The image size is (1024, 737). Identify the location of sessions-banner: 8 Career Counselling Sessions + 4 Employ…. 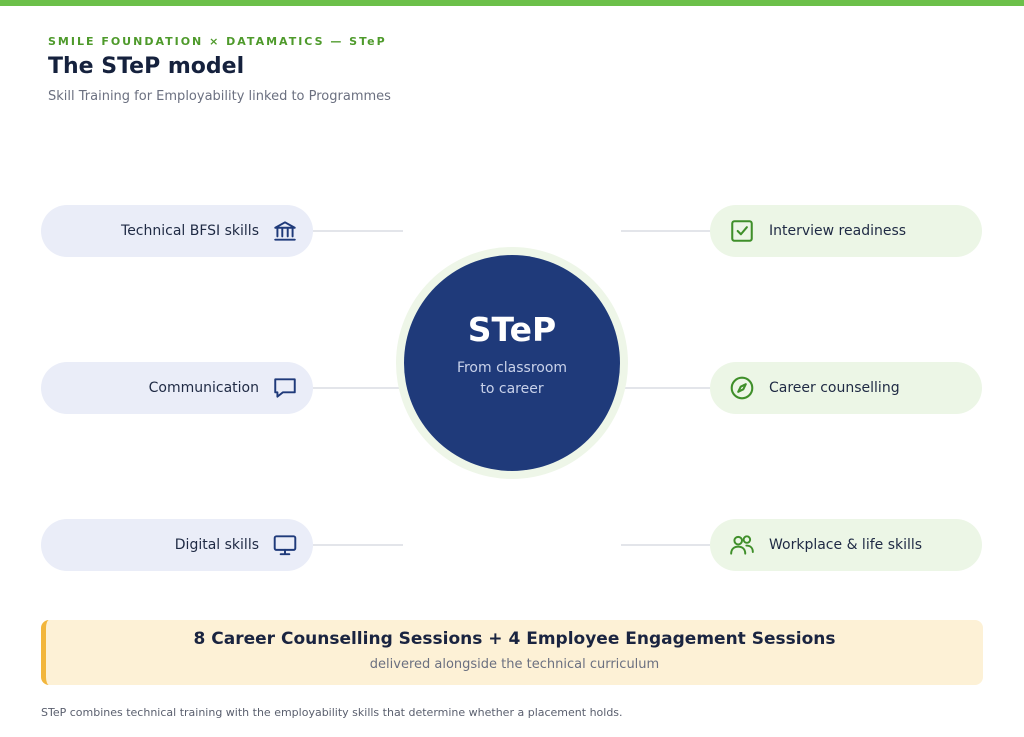
(512, 652).